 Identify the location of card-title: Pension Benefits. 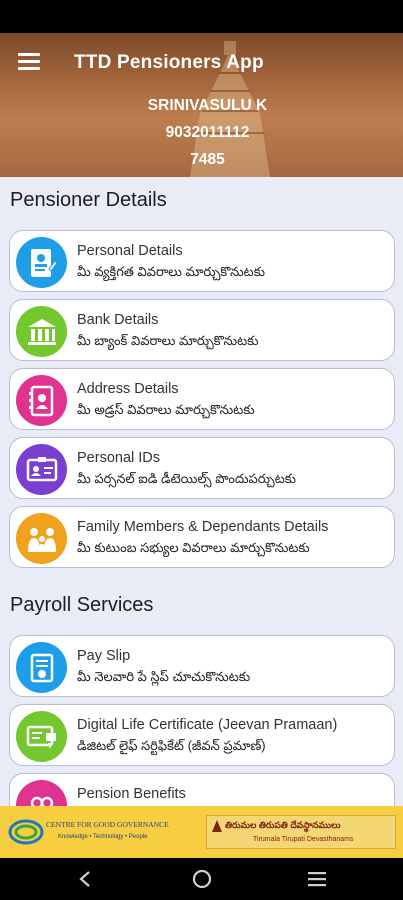
(131, 794).